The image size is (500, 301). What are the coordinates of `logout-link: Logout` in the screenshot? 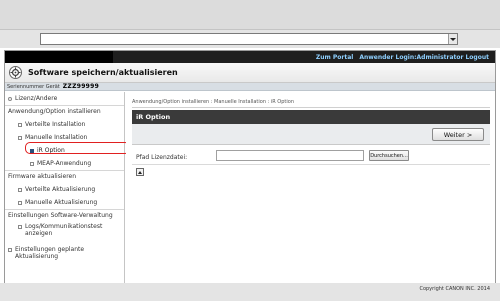 It's located at (477, 57).